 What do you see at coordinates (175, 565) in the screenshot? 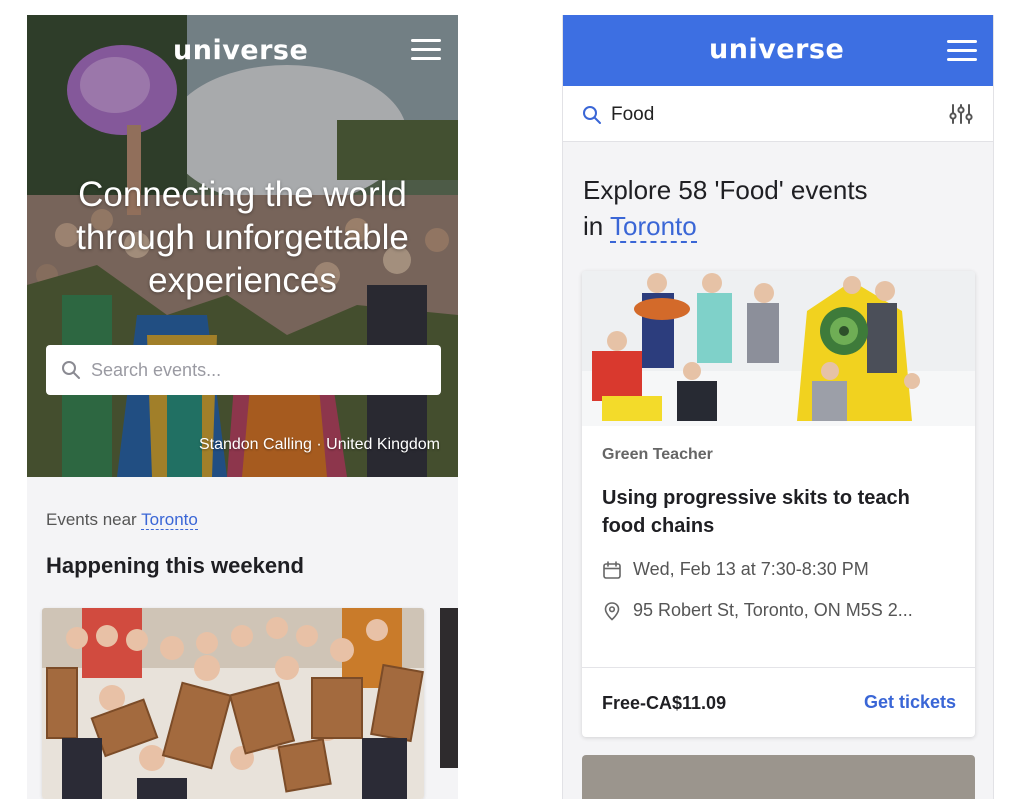
I see `section-title: Happening this weekend` at bounding box center [175, 565].